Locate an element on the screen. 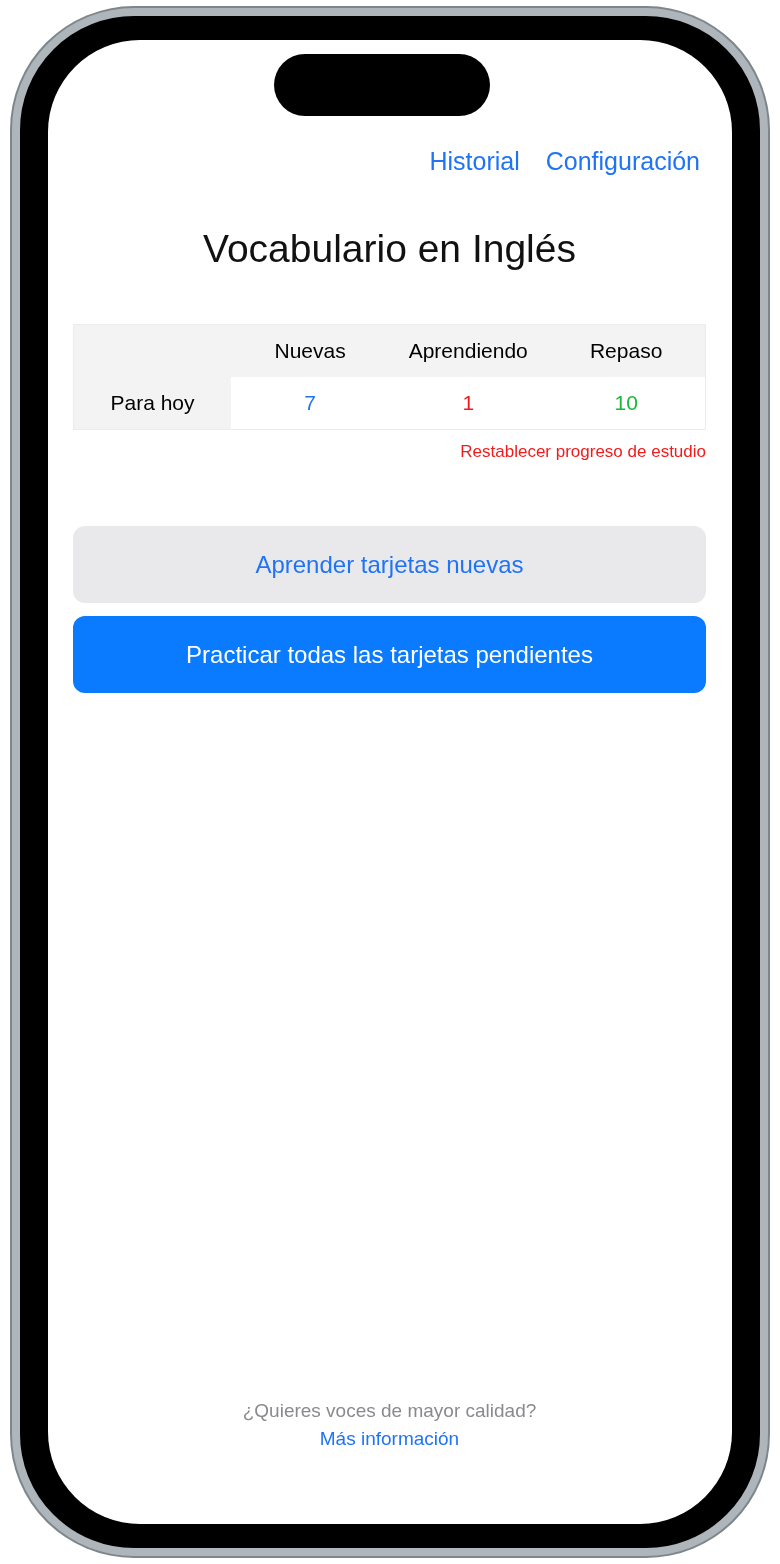 This screenshot has width=780, height=1564. more-info-link: Más información is located at coordinates (389, 1439).